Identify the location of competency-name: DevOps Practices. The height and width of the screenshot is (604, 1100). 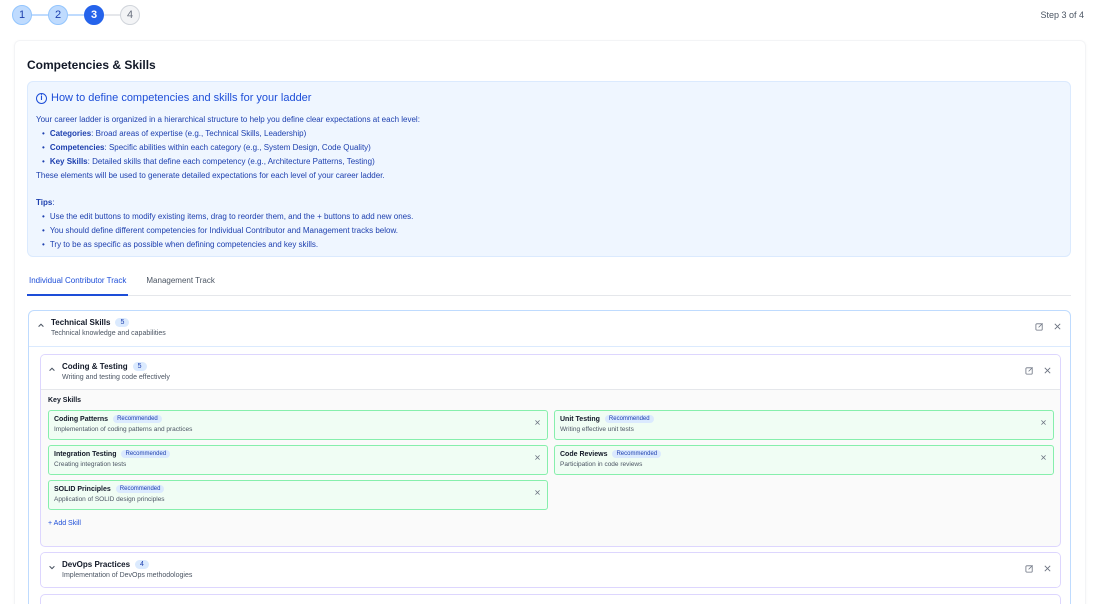
(96, 564).